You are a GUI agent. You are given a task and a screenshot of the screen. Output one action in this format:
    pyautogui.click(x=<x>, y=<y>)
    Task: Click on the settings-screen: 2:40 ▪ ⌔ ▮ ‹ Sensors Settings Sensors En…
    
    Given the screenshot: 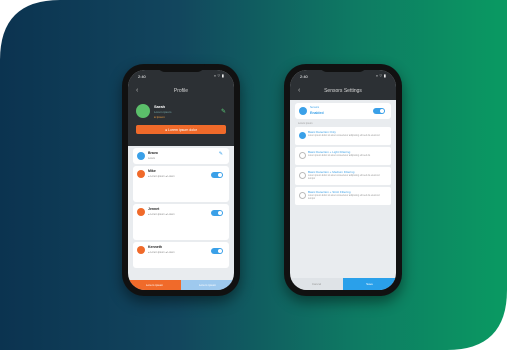 What is the action you would take?
    pyautogui.click(x=343, y=180)
    